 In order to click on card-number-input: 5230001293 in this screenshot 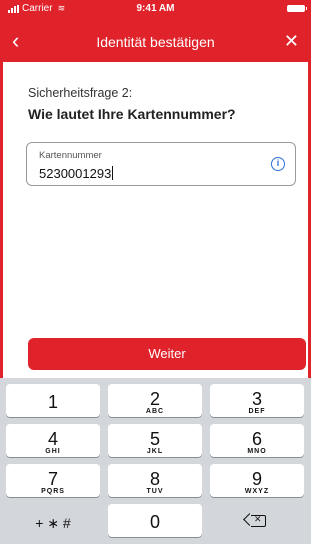, I will do `click(76, 173)`.